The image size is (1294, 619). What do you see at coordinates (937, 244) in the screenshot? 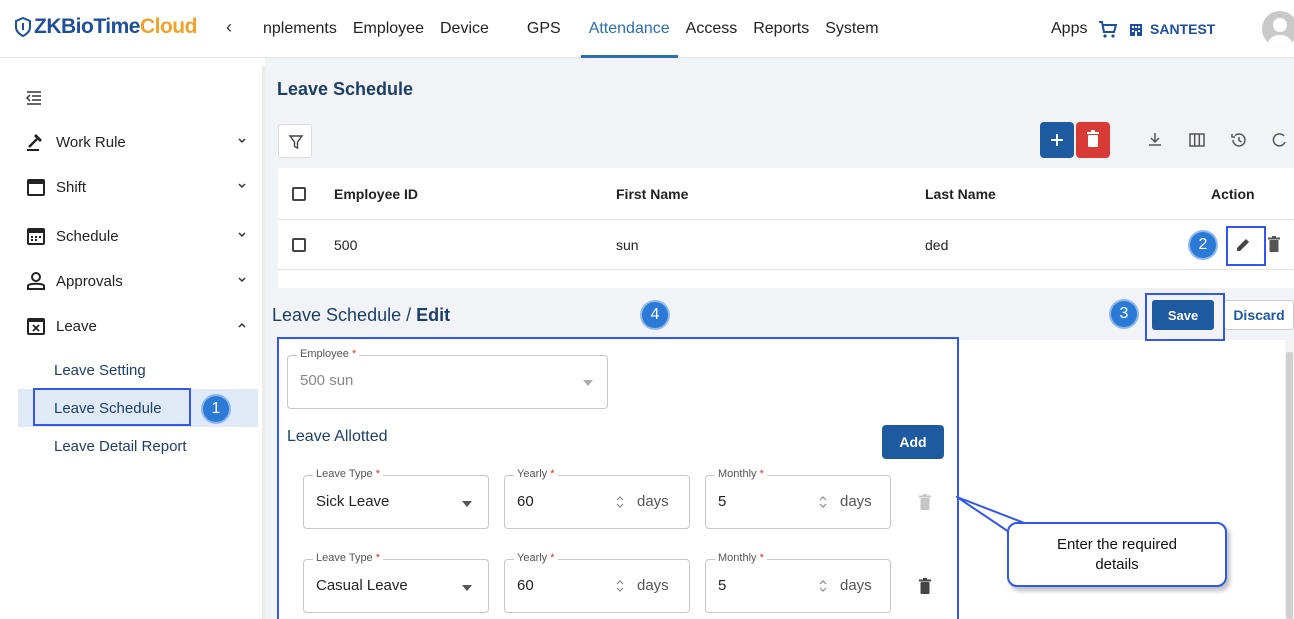
I see `cell-last-name: ded` at bounding box center [937, 244].